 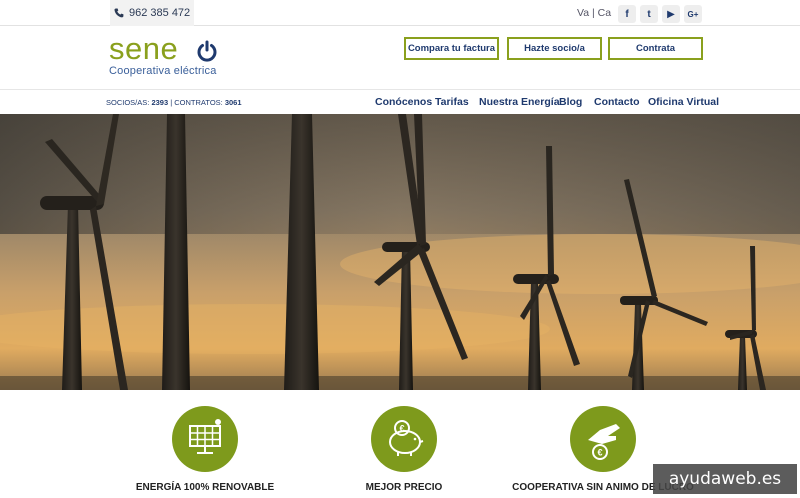 What do you see at coordinates (143, 49) in the screenshot?
I see `logo-wordmark: sene` at bounding box center [143, 49].